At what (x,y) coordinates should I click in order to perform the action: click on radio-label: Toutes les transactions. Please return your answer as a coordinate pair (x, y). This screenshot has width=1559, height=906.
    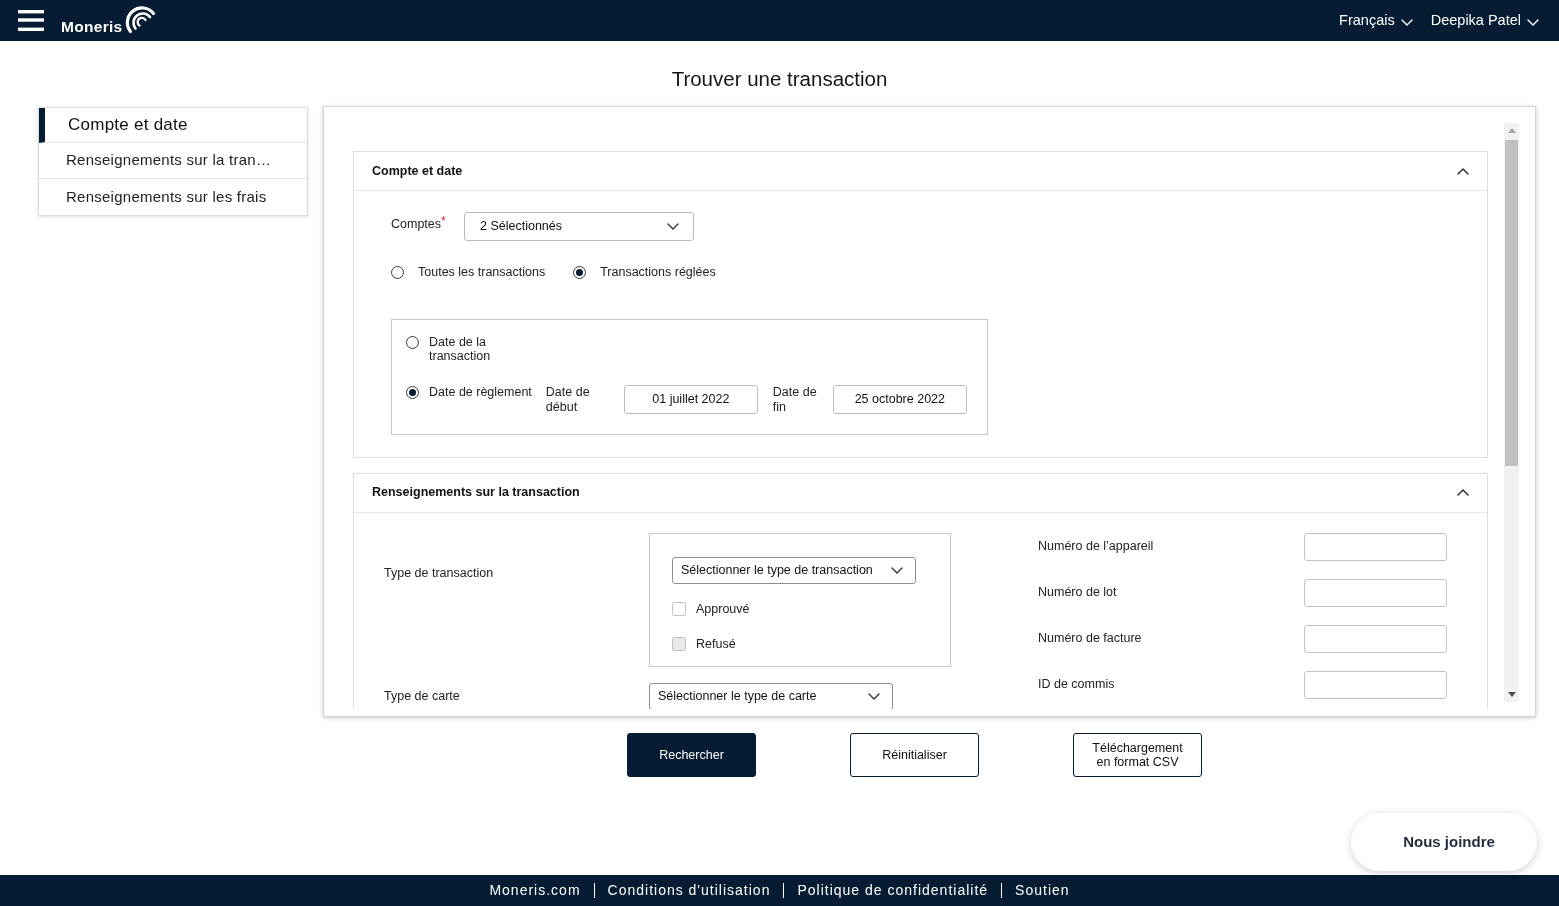
    Looking at the image, I should click on (482, 272).